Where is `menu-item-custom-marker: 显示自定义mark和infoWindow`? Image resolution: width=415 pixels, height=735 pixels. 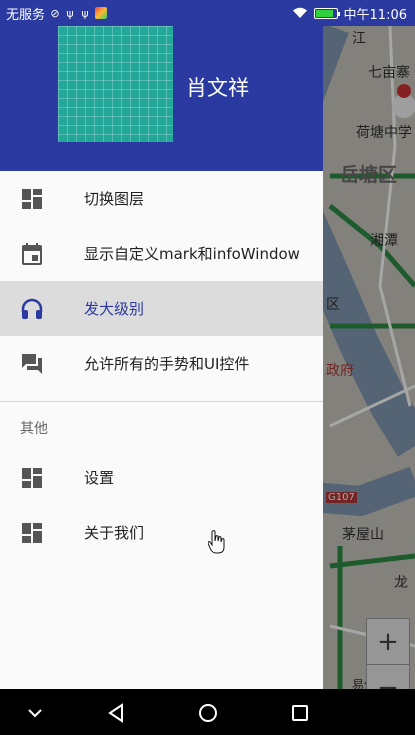 menu-item-custom-marker: 显示自定义mark和infoWindow is located at coordinates (161, 253).